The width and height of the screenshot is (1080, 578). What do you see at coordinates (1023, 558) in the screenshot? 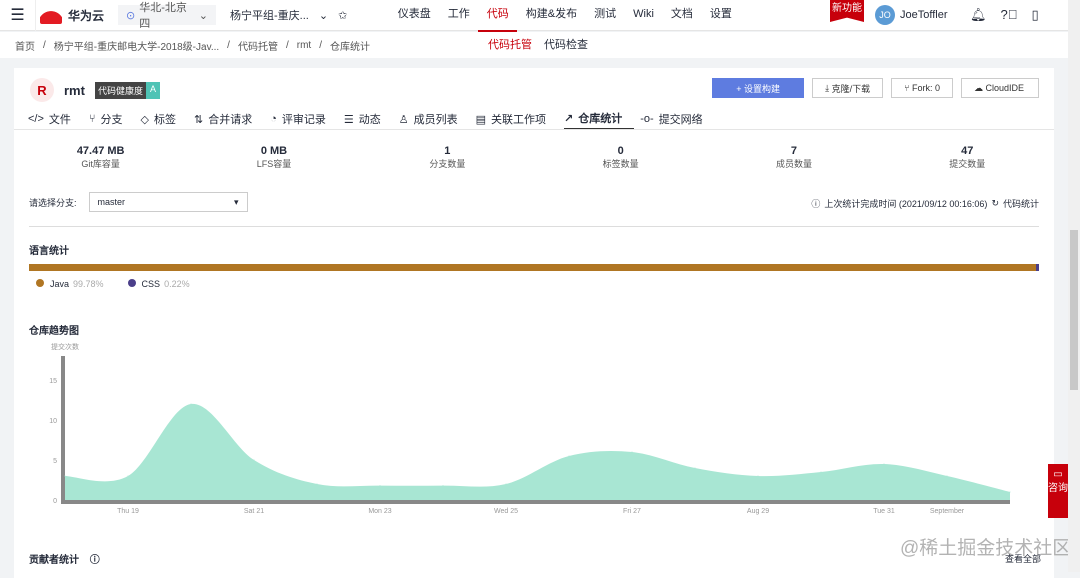
I see `view-all-link: 查看全部` at bounding box center [1023, 558].